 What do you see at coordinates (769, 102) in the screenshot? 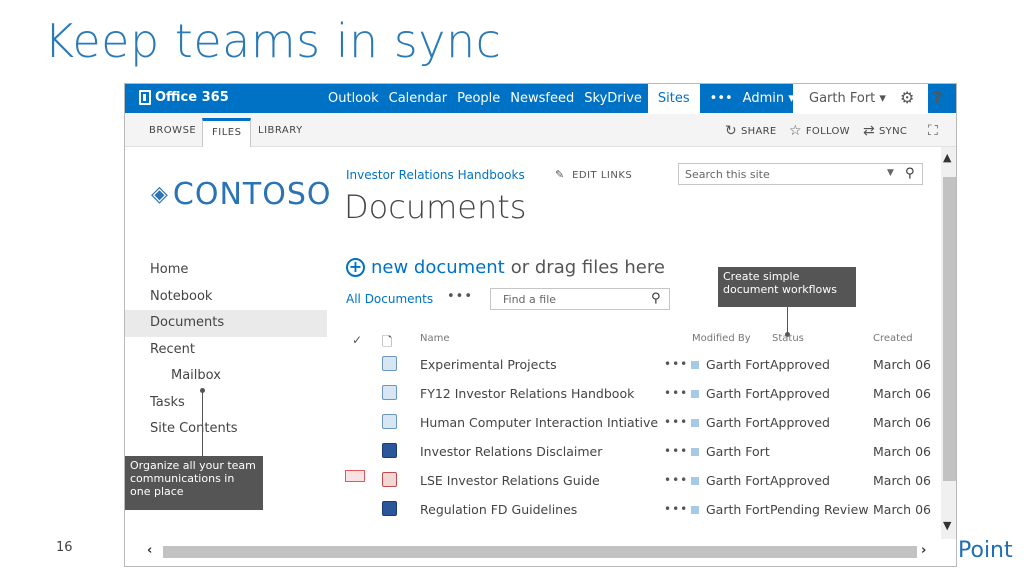
I see `suite-nav-admin: Admin ▾` at bounding box center [769, 102].